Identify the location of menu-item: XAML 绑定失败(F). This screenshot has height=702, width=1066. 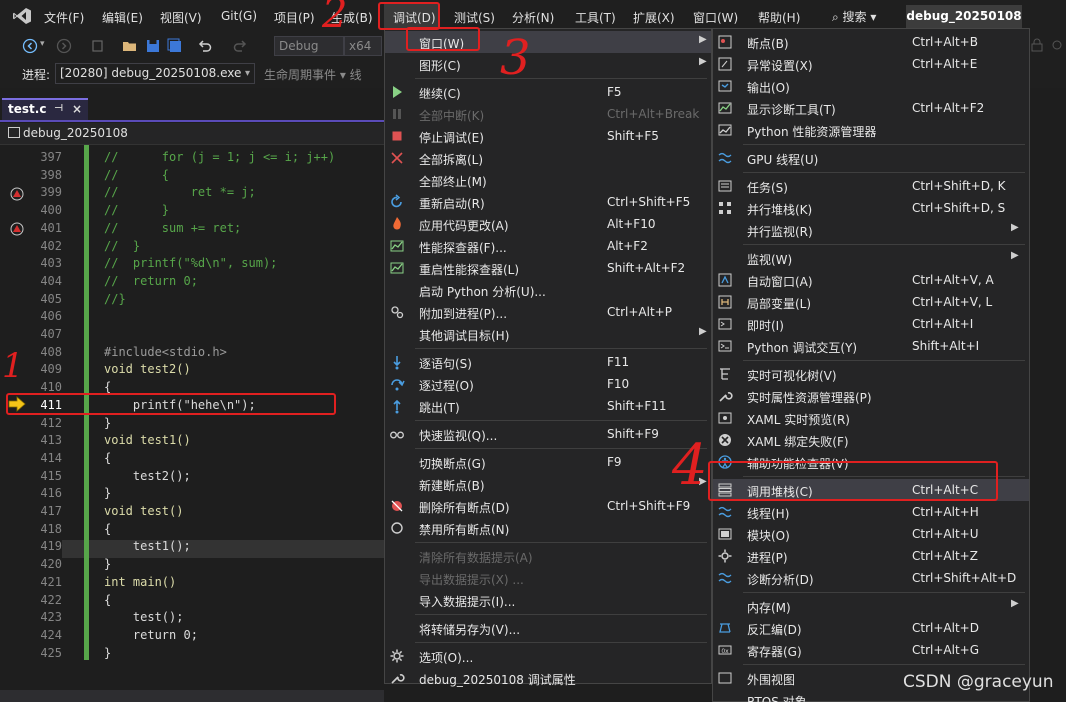
(871, 440).